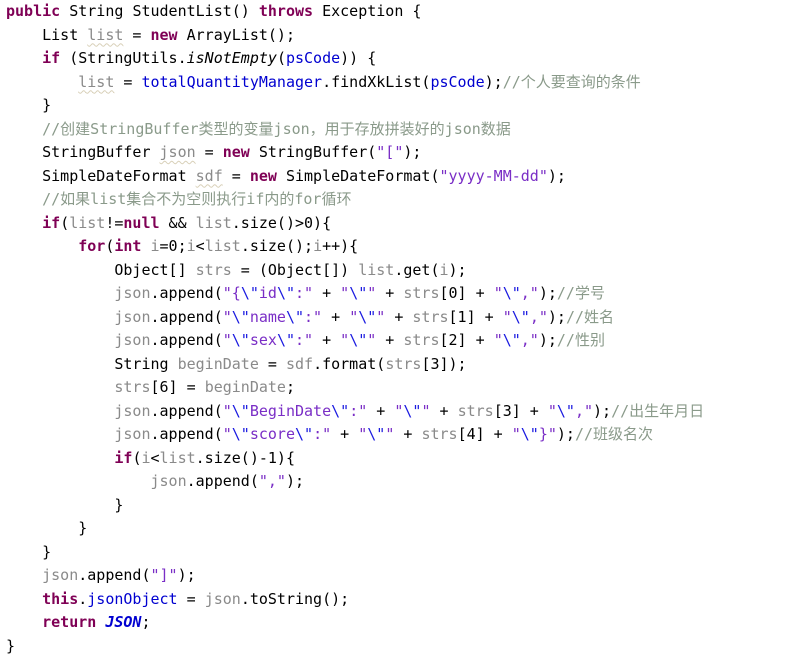 Image resolution: width=796 pixels, height=658 pixels. What do you see at coordinates (281, 223) in the screenshot?
I see `code-token-plain: .size()>0){` at bounding box center [281, 223].